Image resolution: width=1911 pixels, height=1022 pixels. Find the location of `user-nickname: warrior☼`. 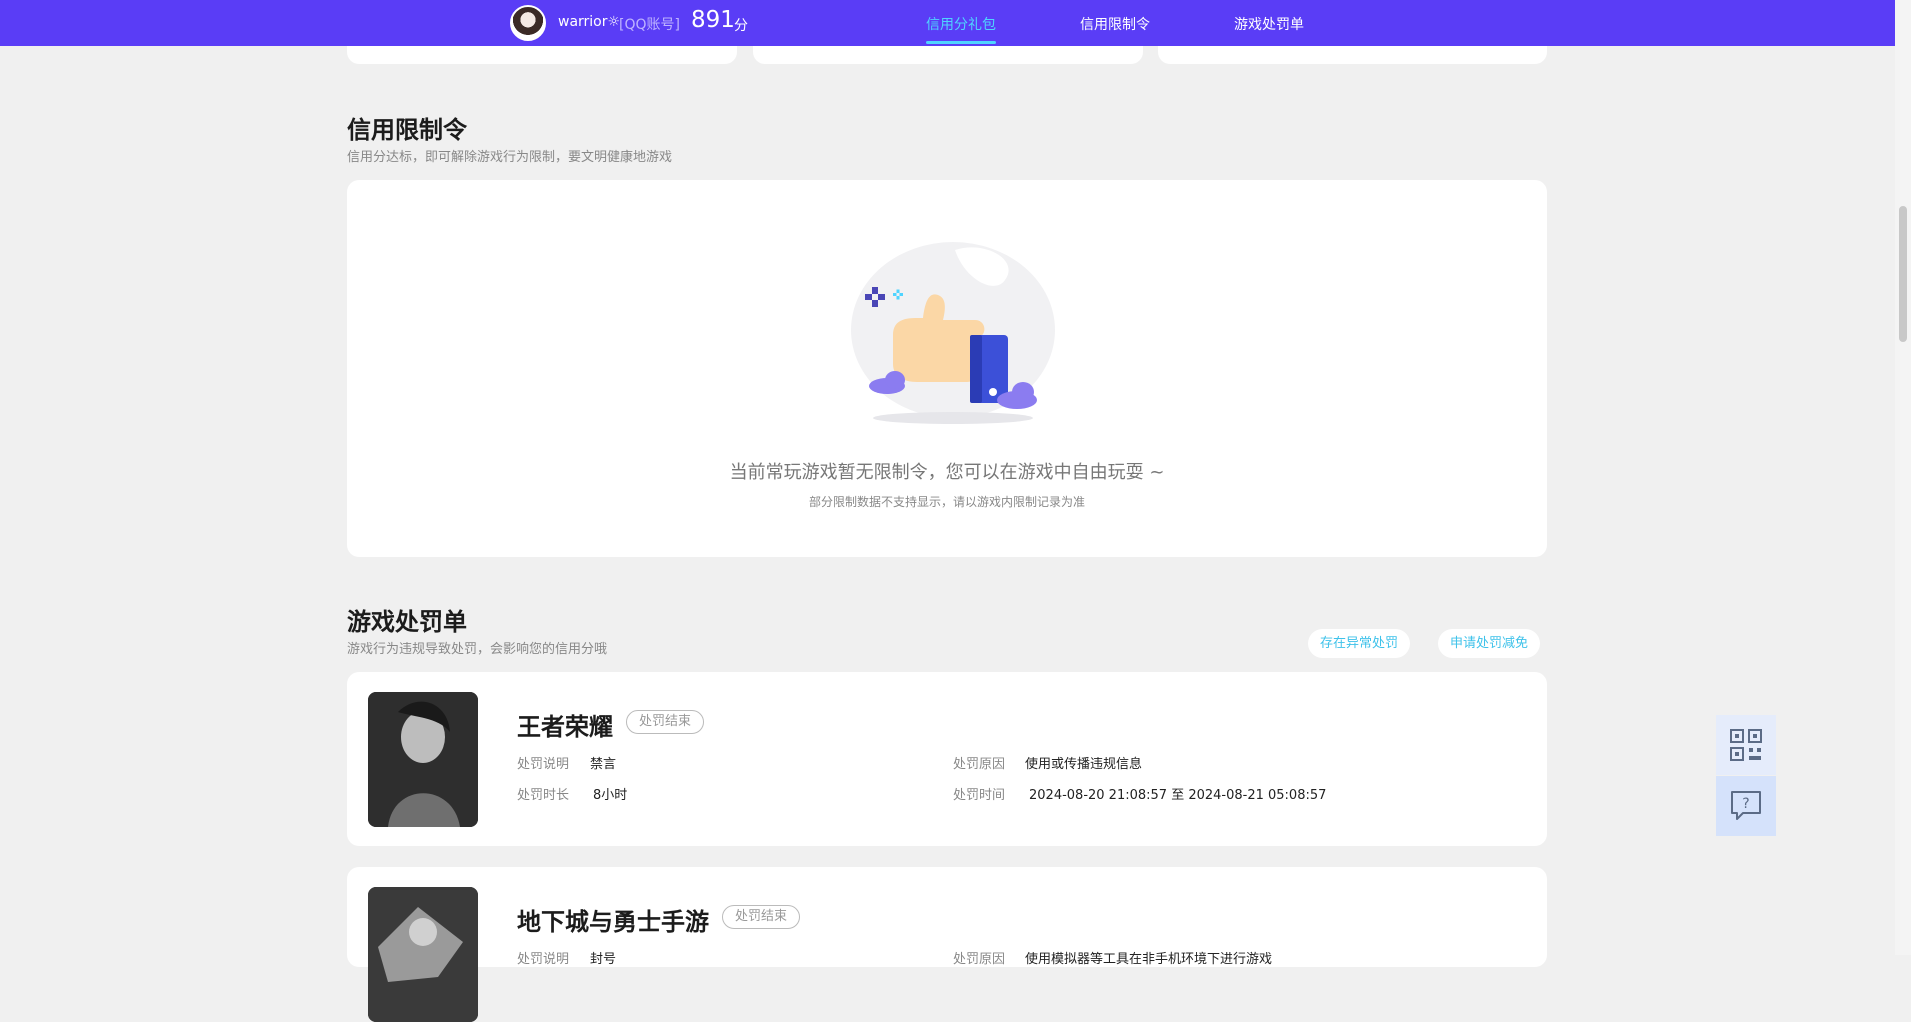

user-nickname: warrior☼ is located at coordinates (589, 22).